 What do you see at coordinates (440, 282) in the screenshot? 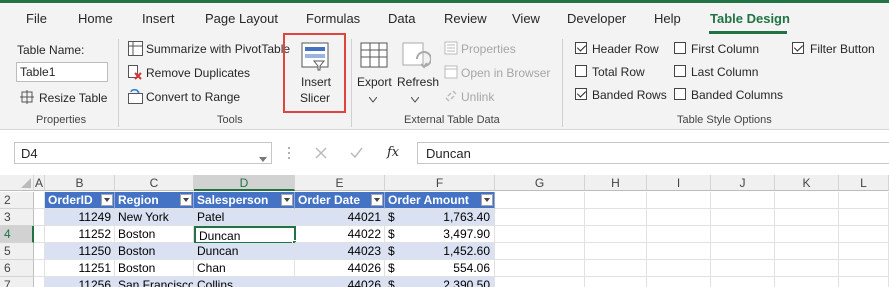
I see `table-cell: $2,390.50` at bounding box center [440, 282].